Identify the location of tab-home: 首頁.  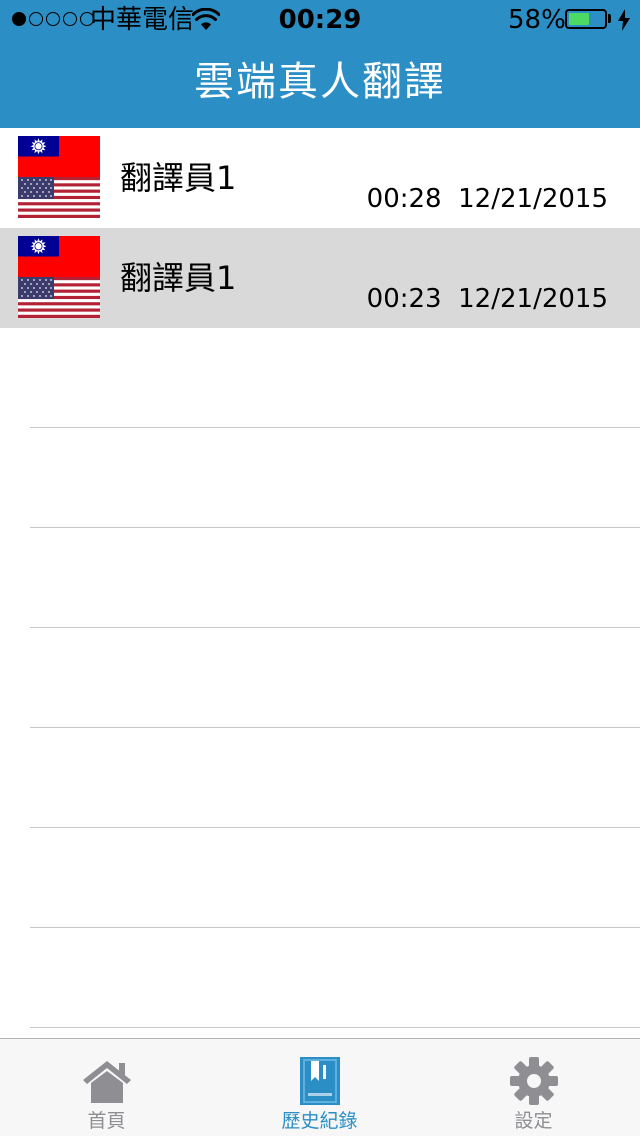
(106, 1087).